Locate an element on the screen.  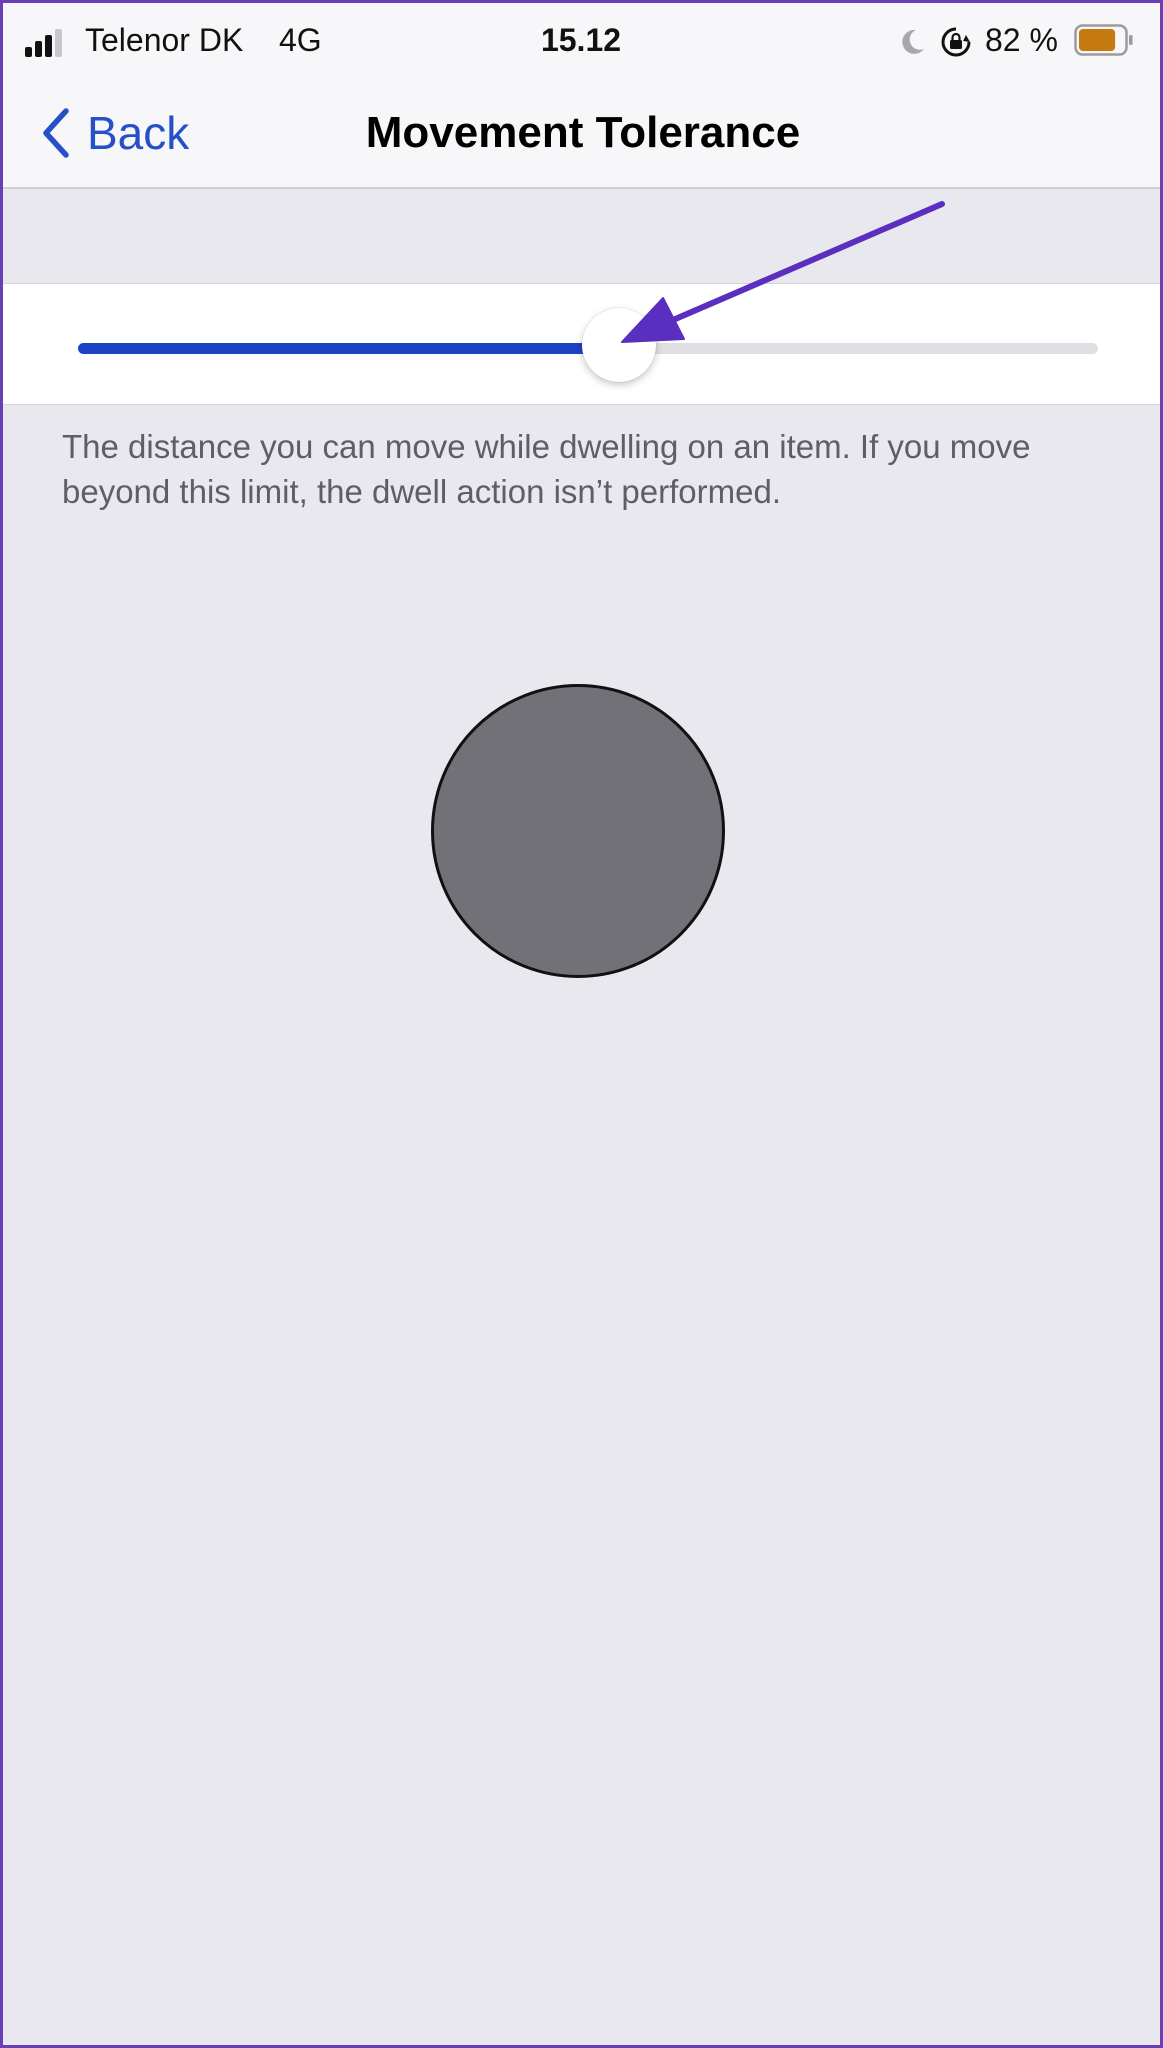
back-button-label: Back is located at coordinates (138, 133).